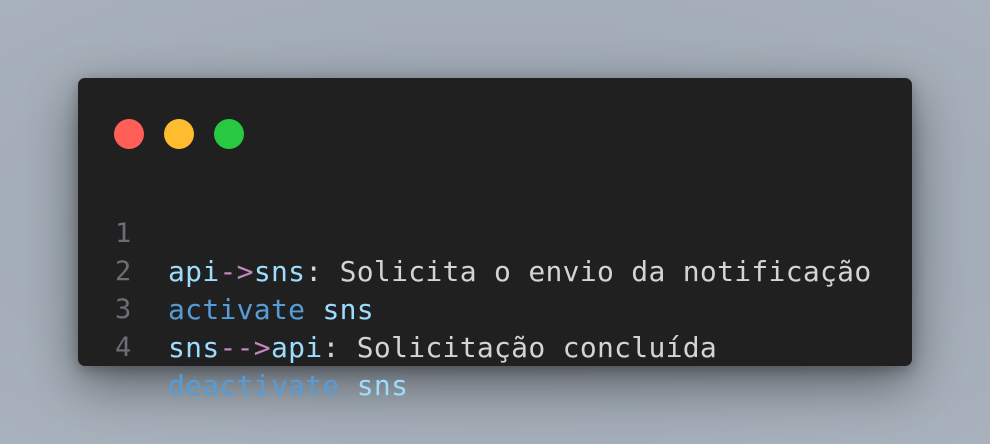  I want to click on code-line-content: deactivate sns, so click(288, 386).